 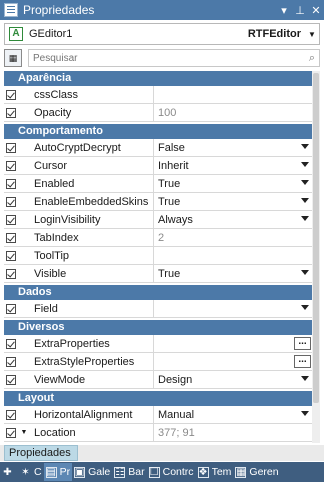 I want to click on property-value-text: Inherit, so click(x=173, y=165).